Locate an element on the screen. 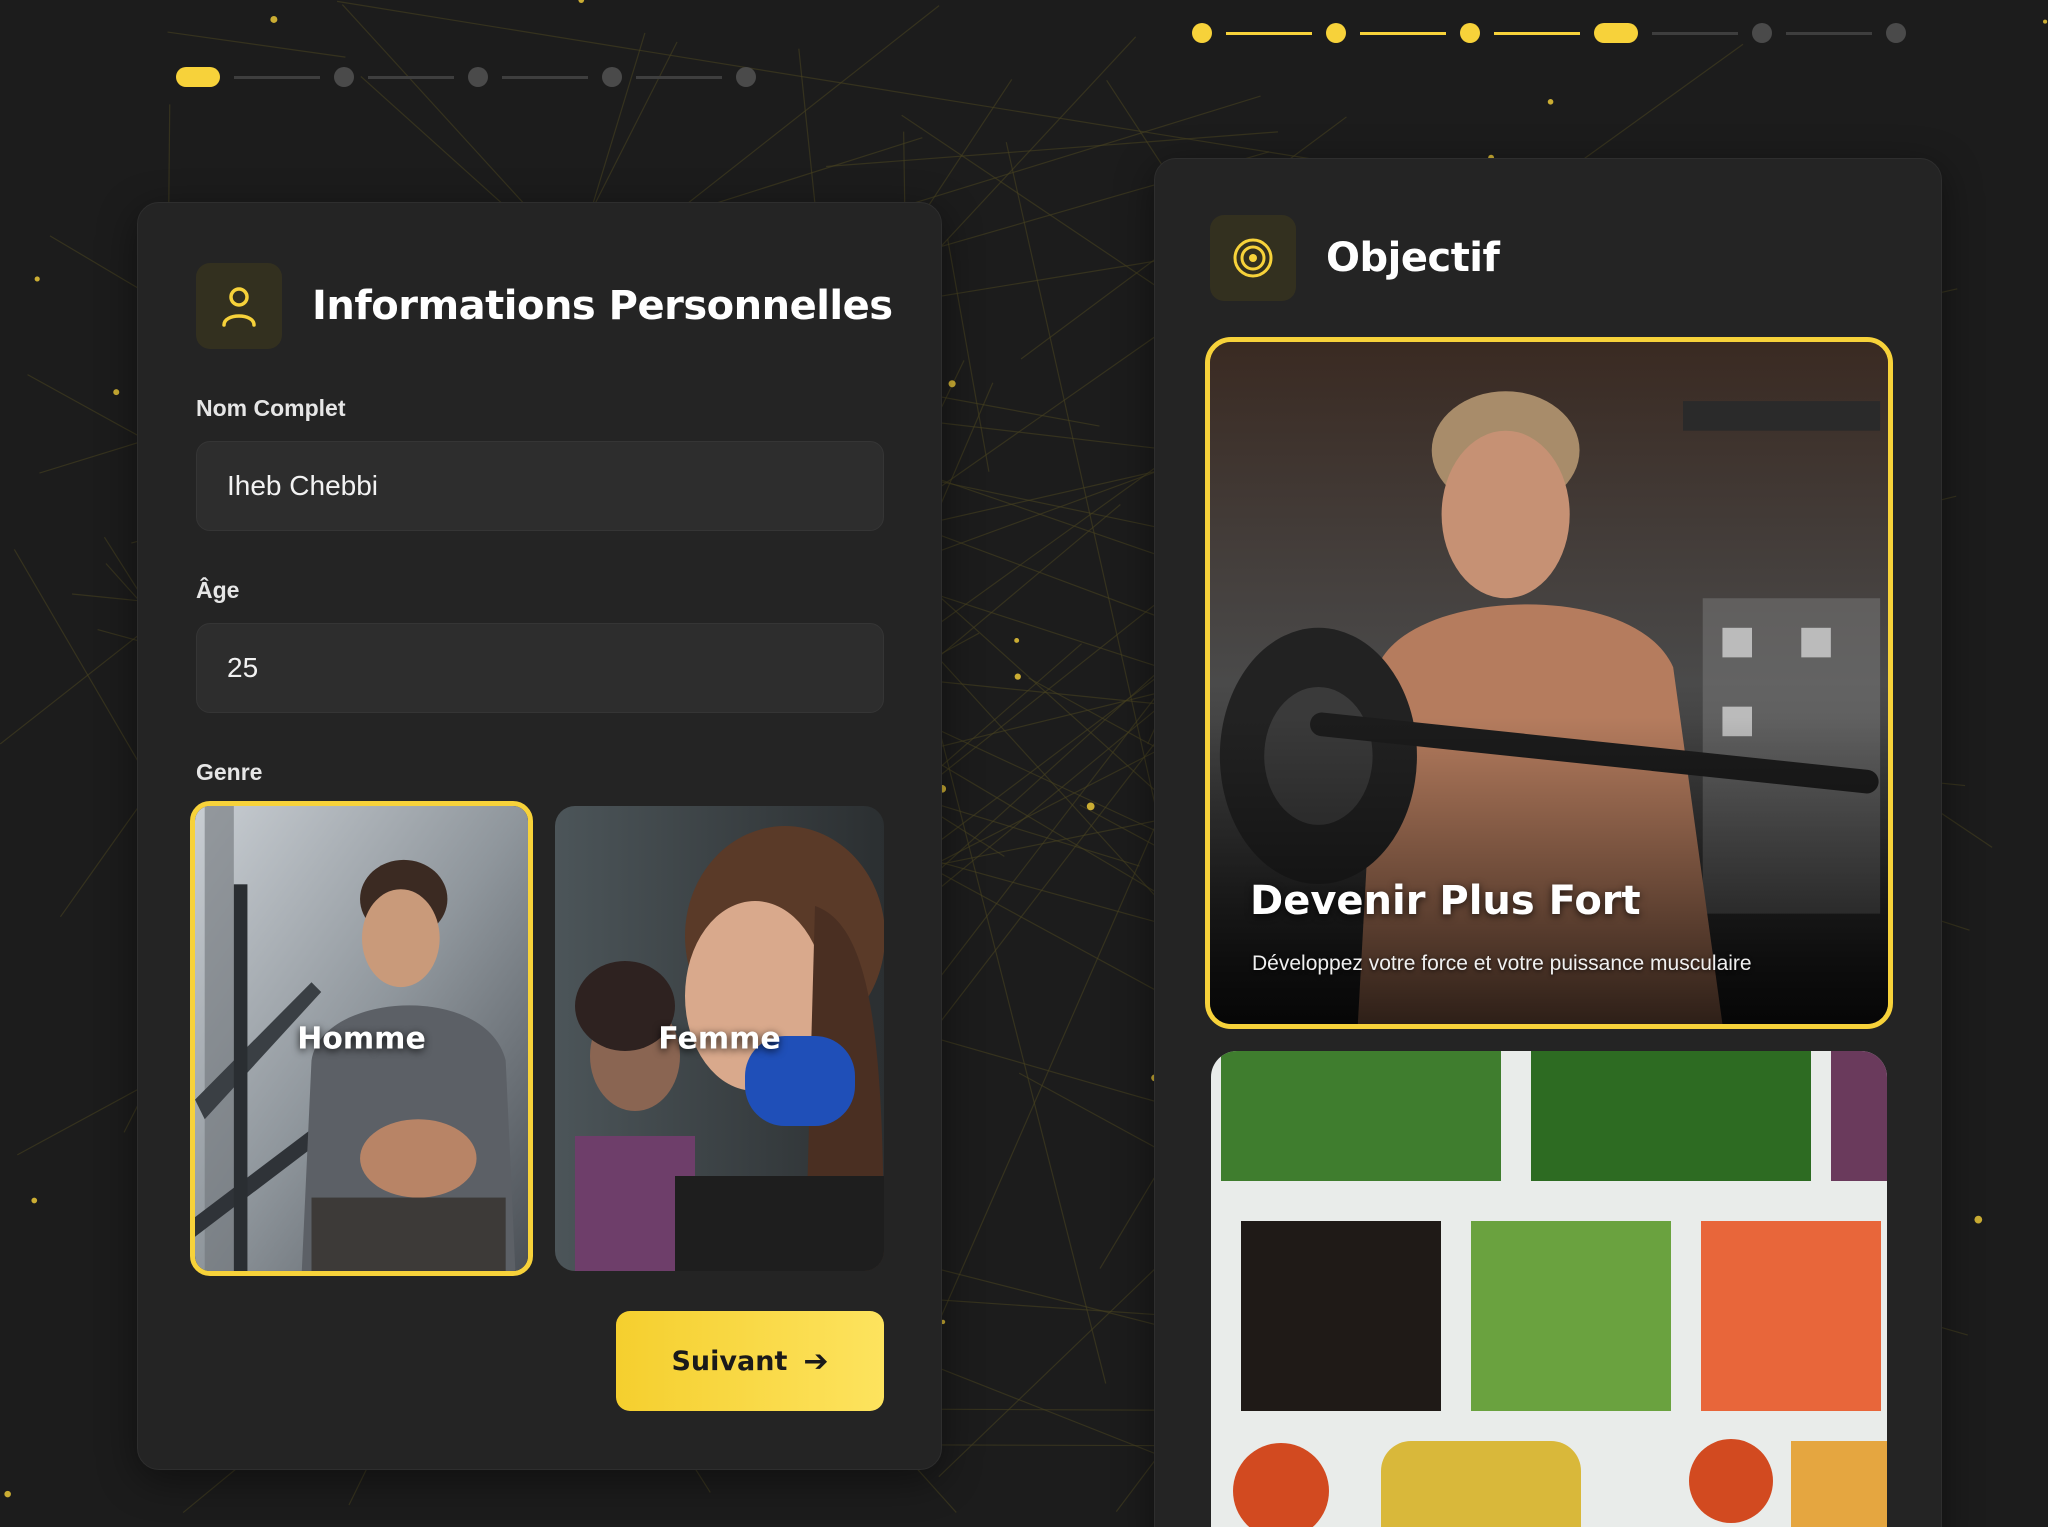  gender-option-label: Femme is located at coordinates (719, 1038).